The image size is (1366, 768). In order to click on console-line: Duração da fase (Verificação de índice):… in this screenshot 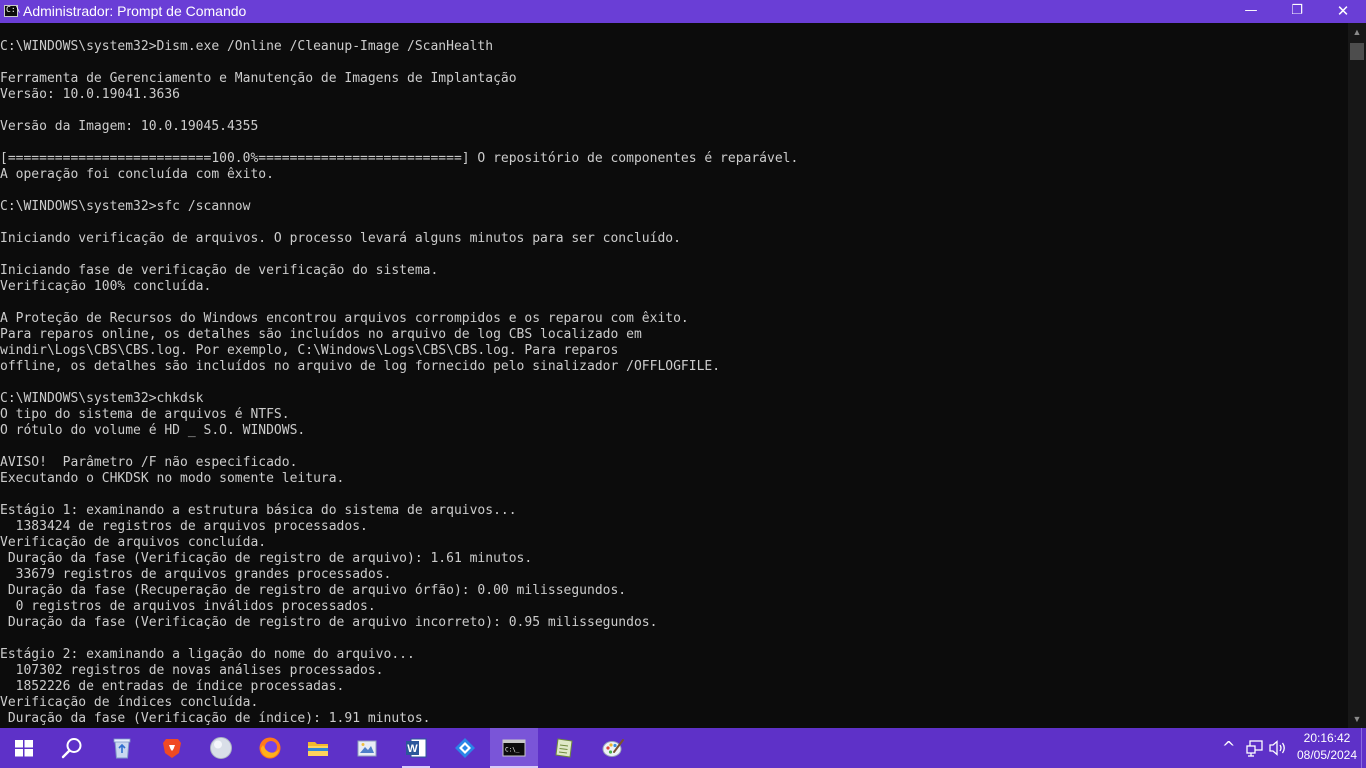, I will do `click(215, 718)`.